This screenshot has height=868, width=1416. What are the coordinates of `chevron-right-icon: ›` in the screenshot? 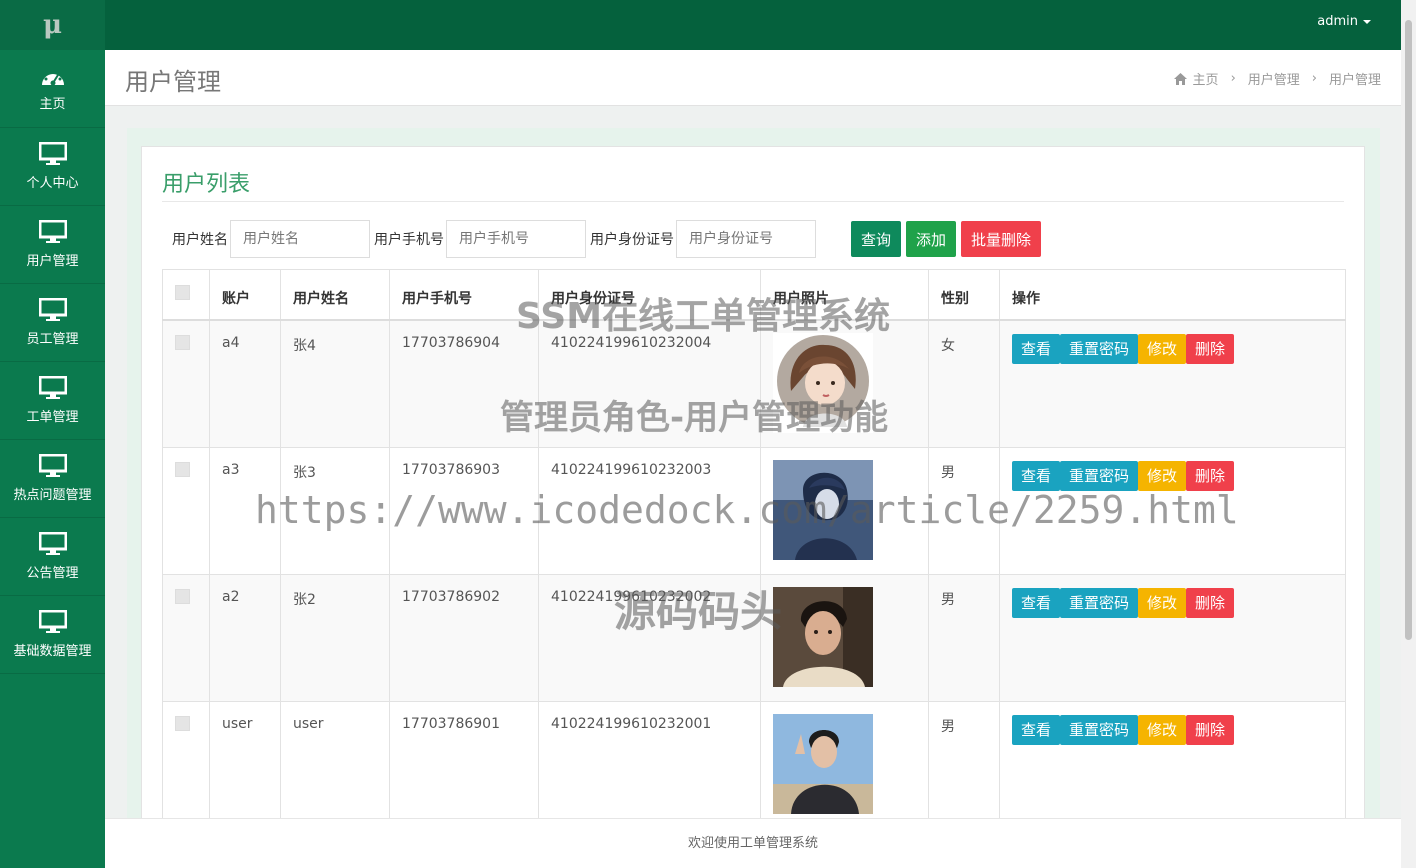 It's located at (1233, 78).